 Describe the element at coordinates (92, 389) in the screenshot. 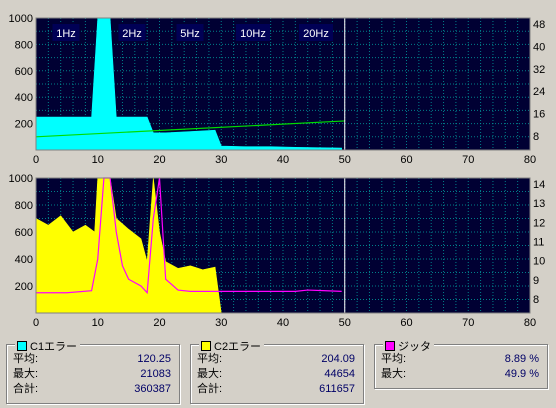

I see `c1-total-row: 合計: 360387` at that location.